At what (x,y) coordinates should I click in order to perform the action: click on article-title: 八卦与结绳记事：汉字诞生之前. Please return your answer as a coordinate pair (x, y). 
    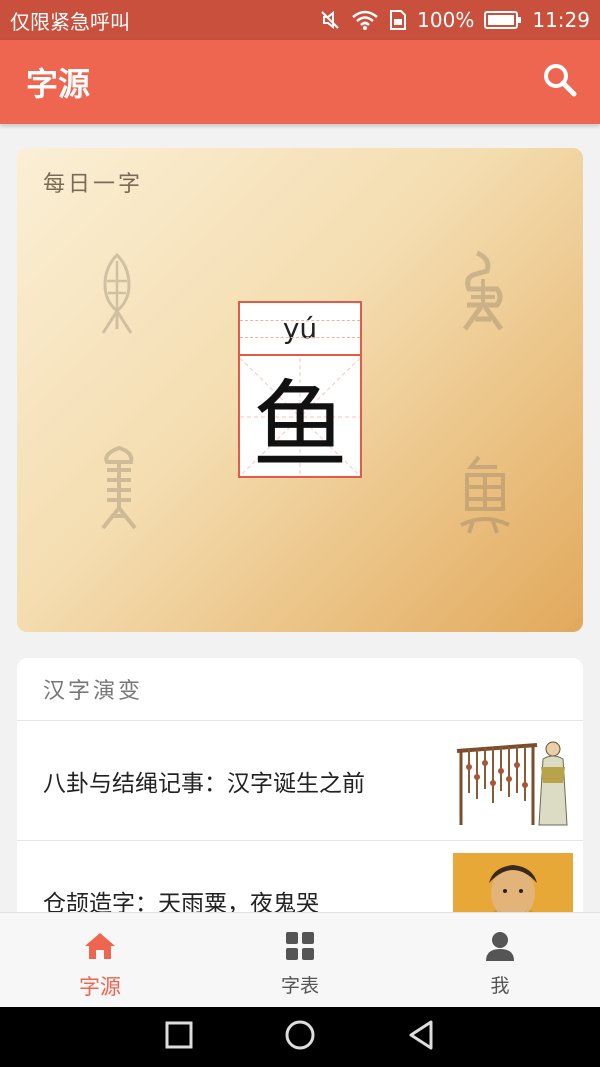
    Looking at the image, I should click on (204, 783).